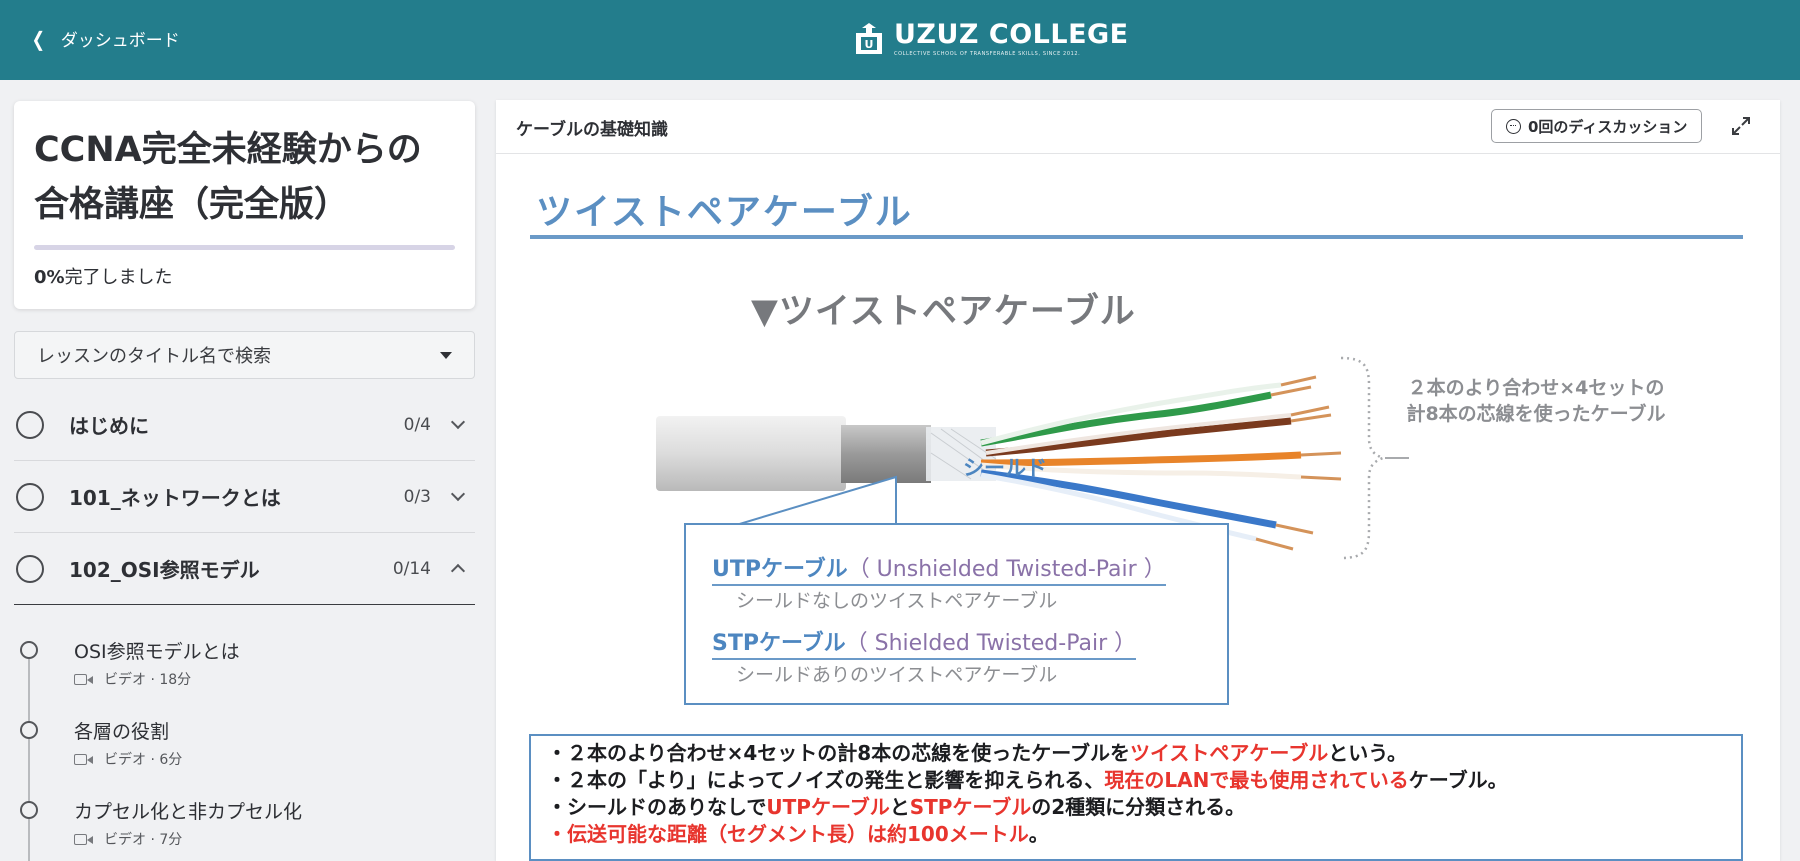 The width and height of the screenshot is (1800, 861). Describe the element at coordinates (446, 355) in the screenshot. I see `caret-down-icon` at that location.